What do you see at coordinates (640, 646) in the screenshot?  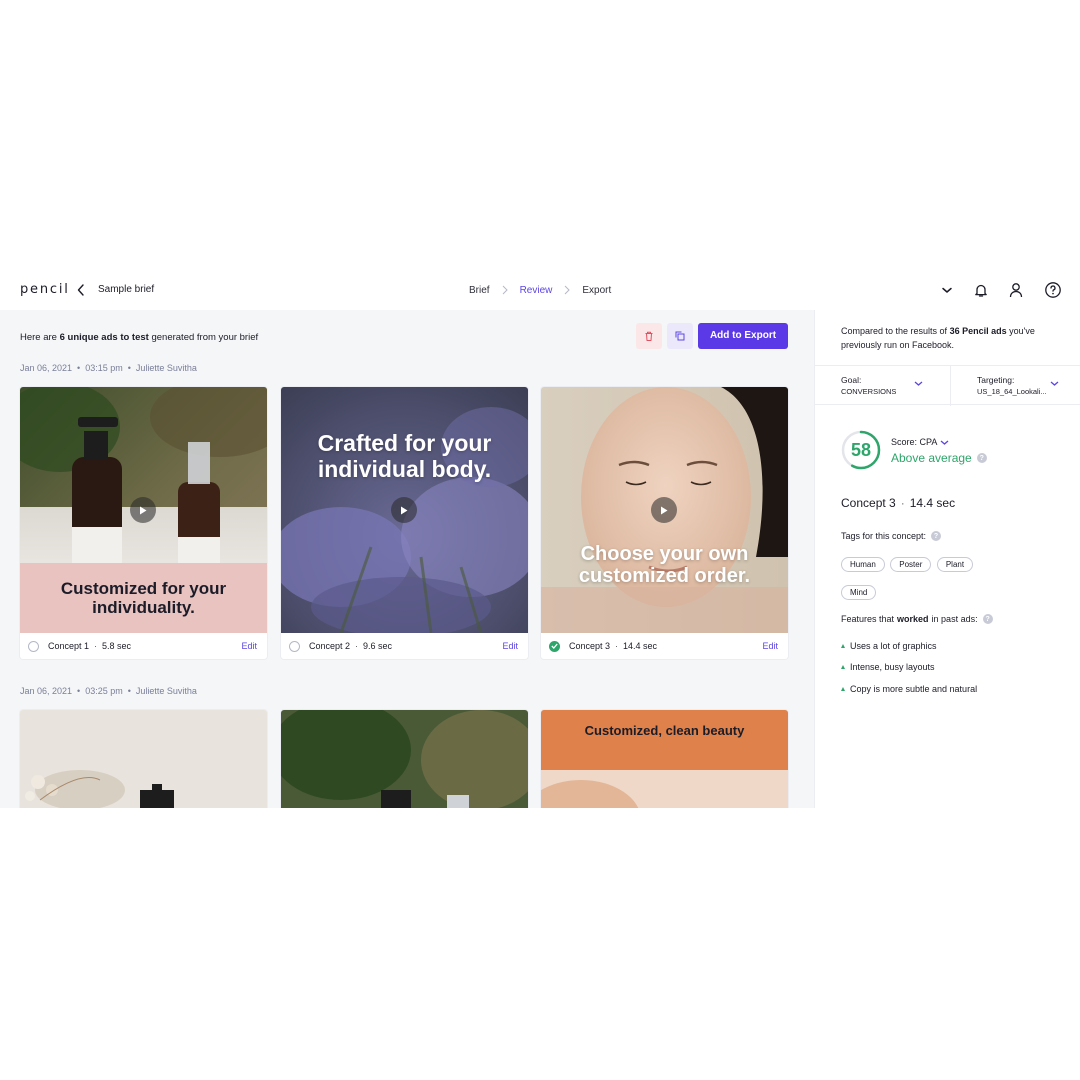 I see `concept-duration: 14.4 sec` at bounding box center [640, 646].